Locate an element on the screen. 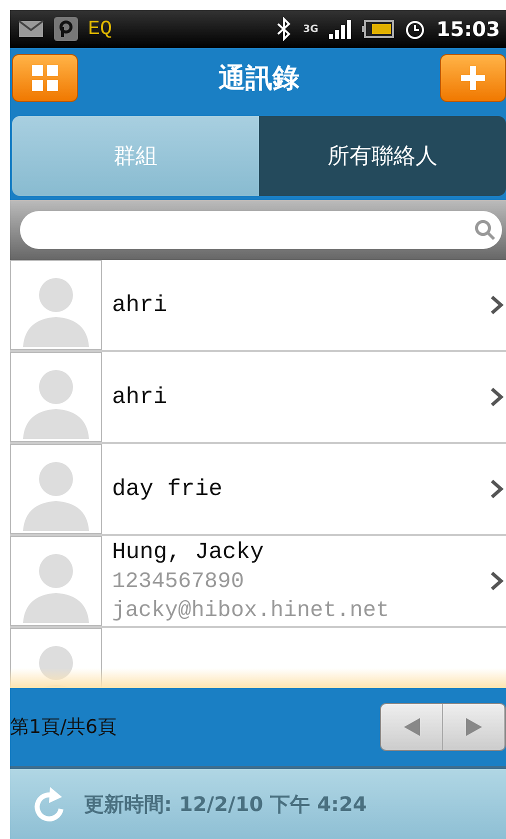 This screenshot has height=839, width=506. signal-icon is located at coordinates (340, 29).